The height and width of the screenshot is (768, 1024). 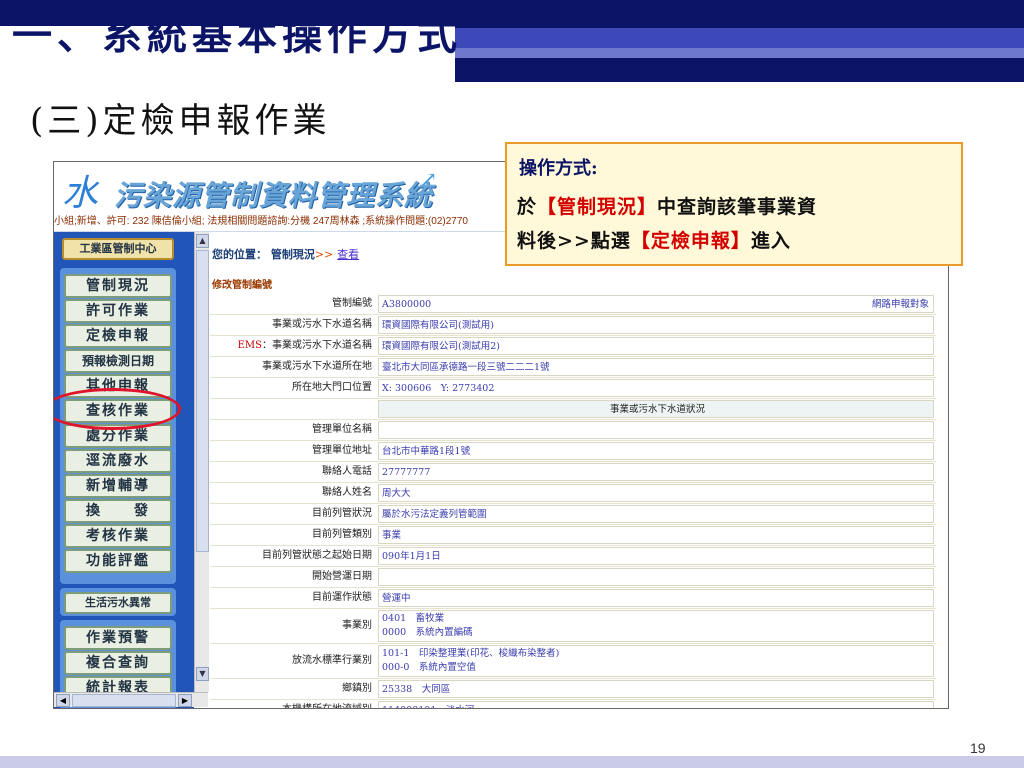 I want to click on menu-item-operation-warning: 作業預警, so click(x=118, y=638).